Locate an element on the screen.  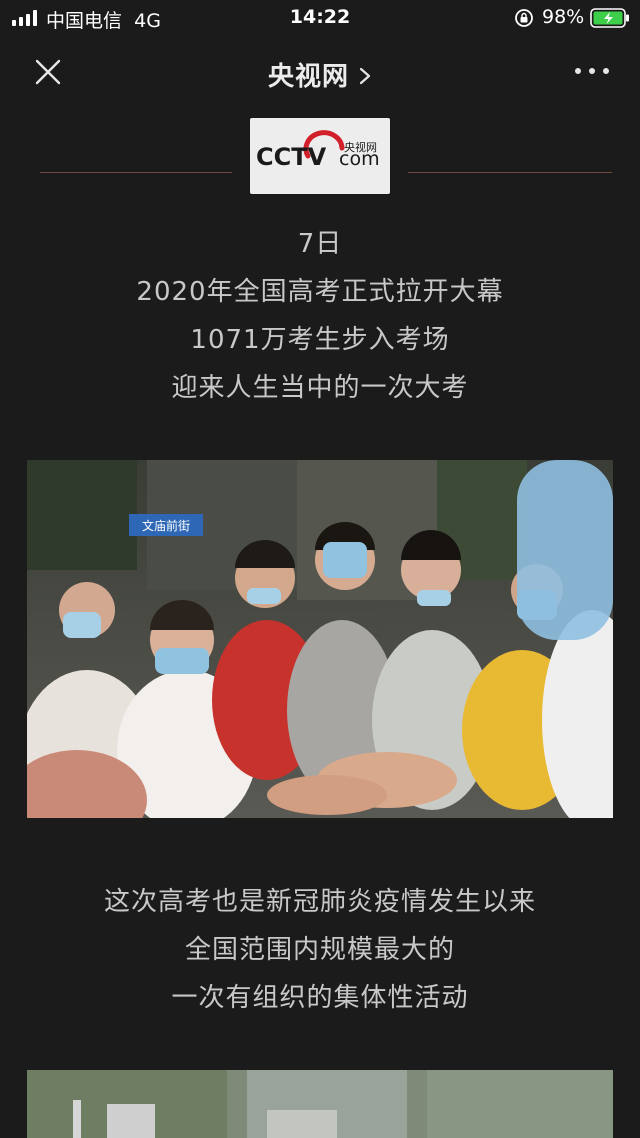
more-icon is located at coordinates (592, 71).